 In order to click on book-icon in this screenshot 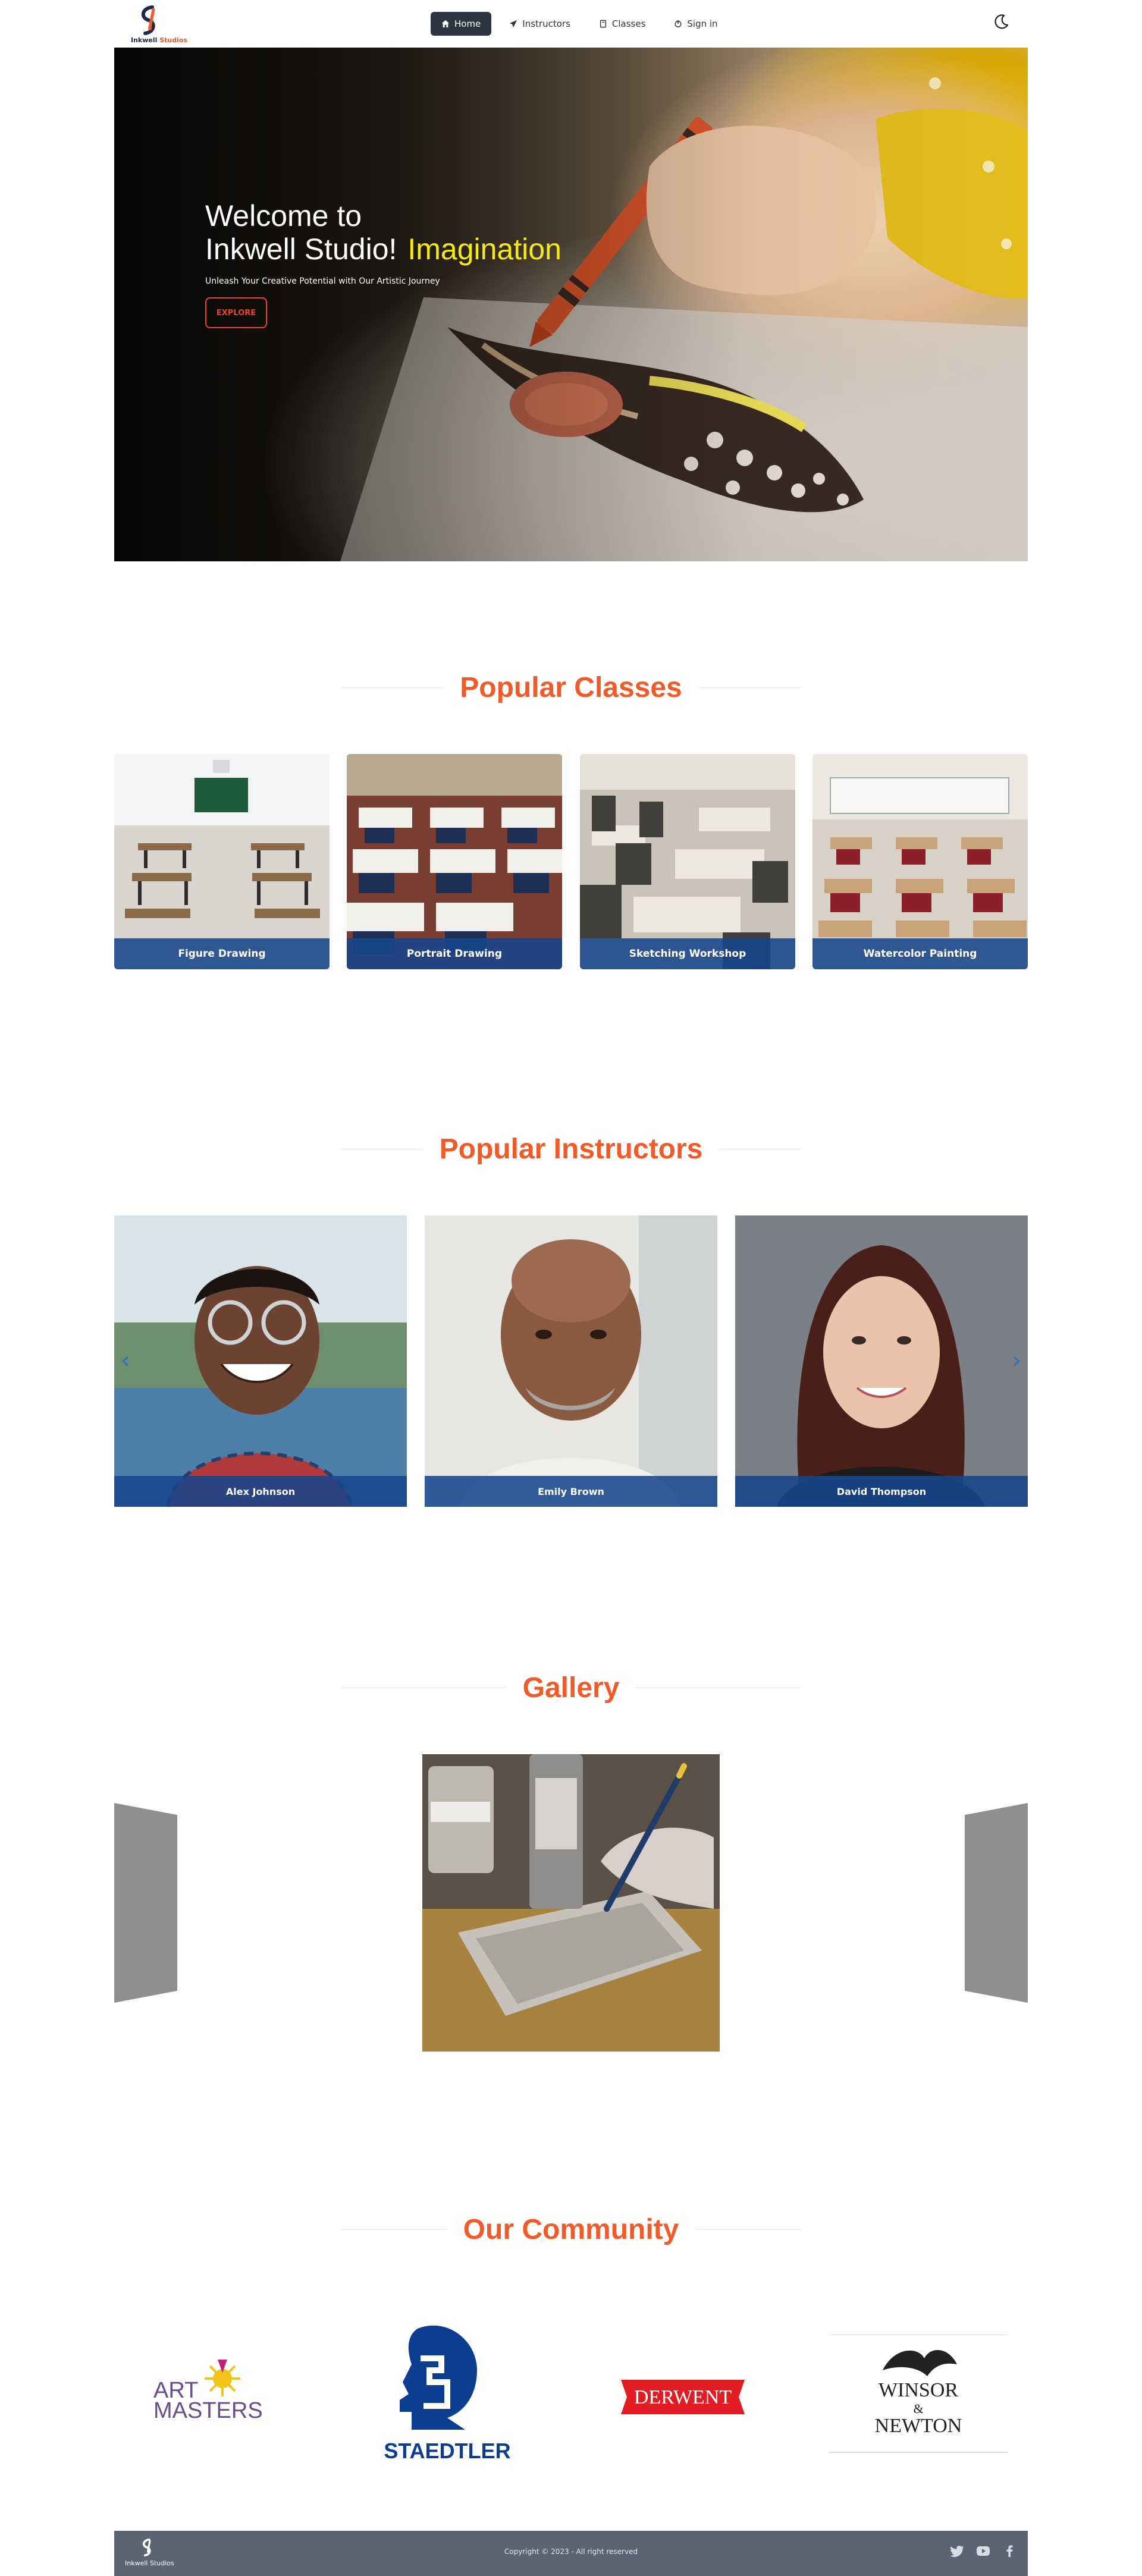, I will do `click(603, 24)`.